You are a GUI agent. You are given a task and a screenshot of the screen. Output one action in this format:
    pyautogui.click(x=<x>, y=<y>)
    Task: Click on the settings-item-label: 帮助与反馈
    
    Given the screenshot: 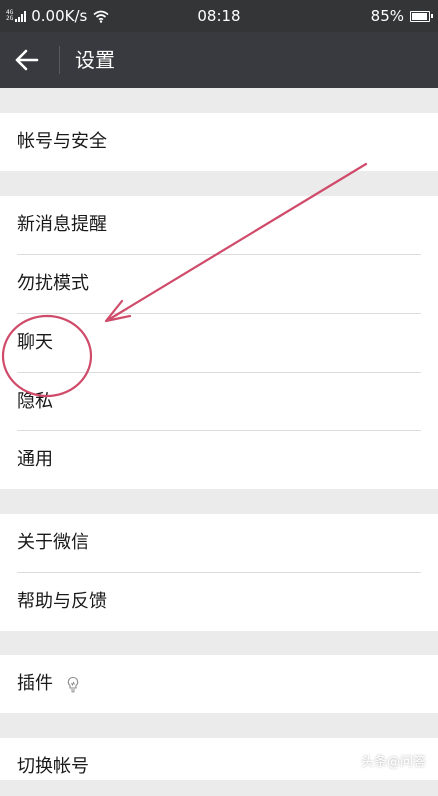 What is the action you would take?
    pyautogui.click(x=62, y=601)
    